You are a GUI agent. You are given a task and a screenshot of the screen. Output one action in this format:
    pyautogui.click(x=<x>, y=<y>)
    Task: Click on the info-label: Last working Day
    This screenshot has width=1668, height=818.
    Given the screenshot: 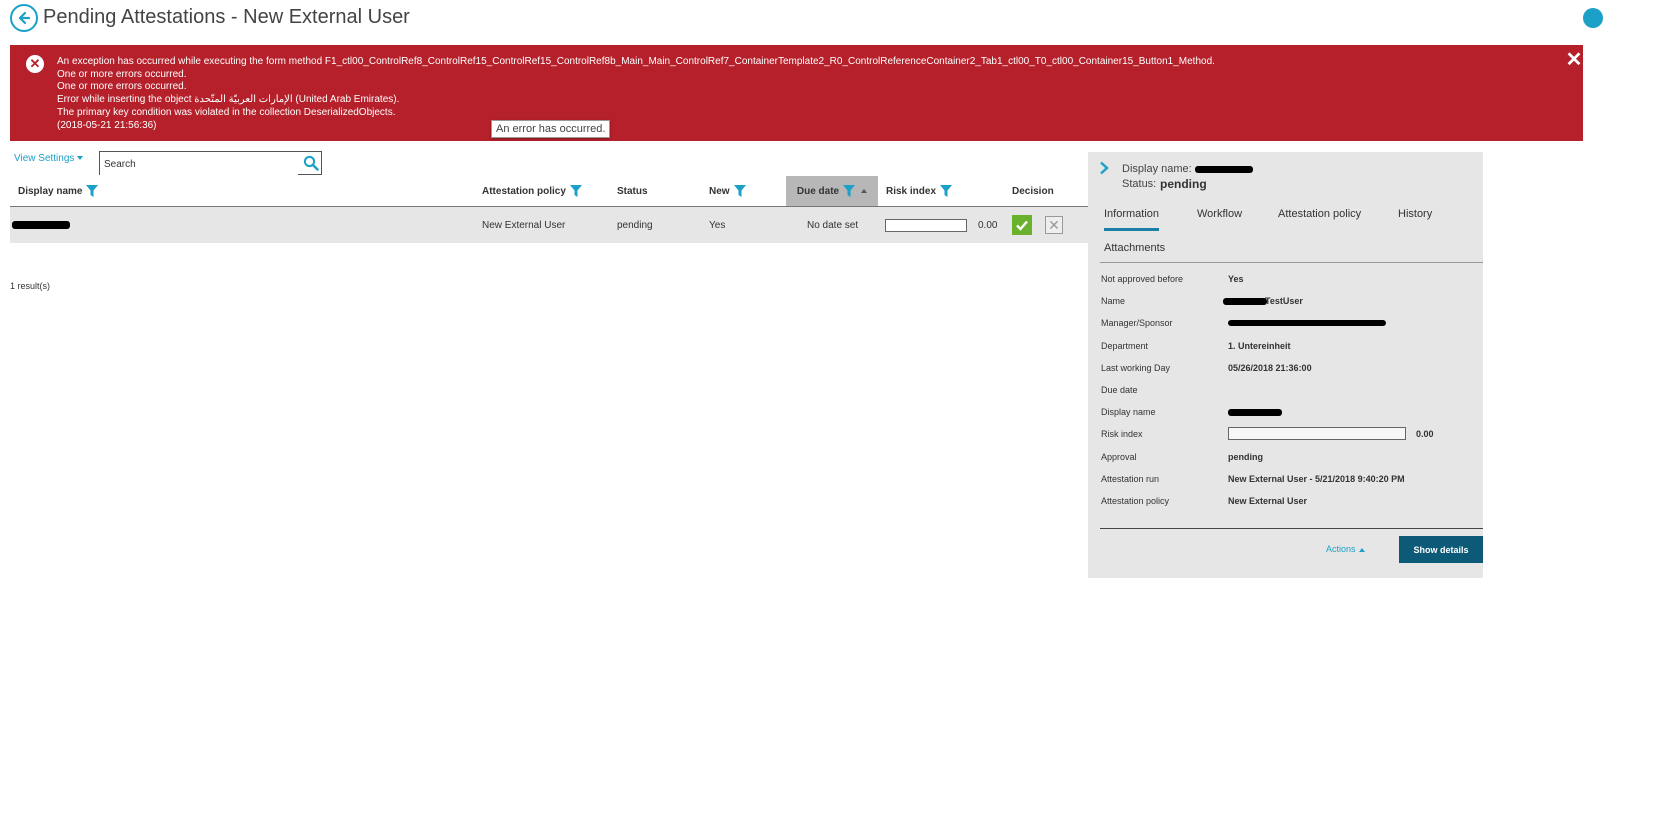 What is the action you would take?
    pyautogui.click(x=1136, y=367)
    